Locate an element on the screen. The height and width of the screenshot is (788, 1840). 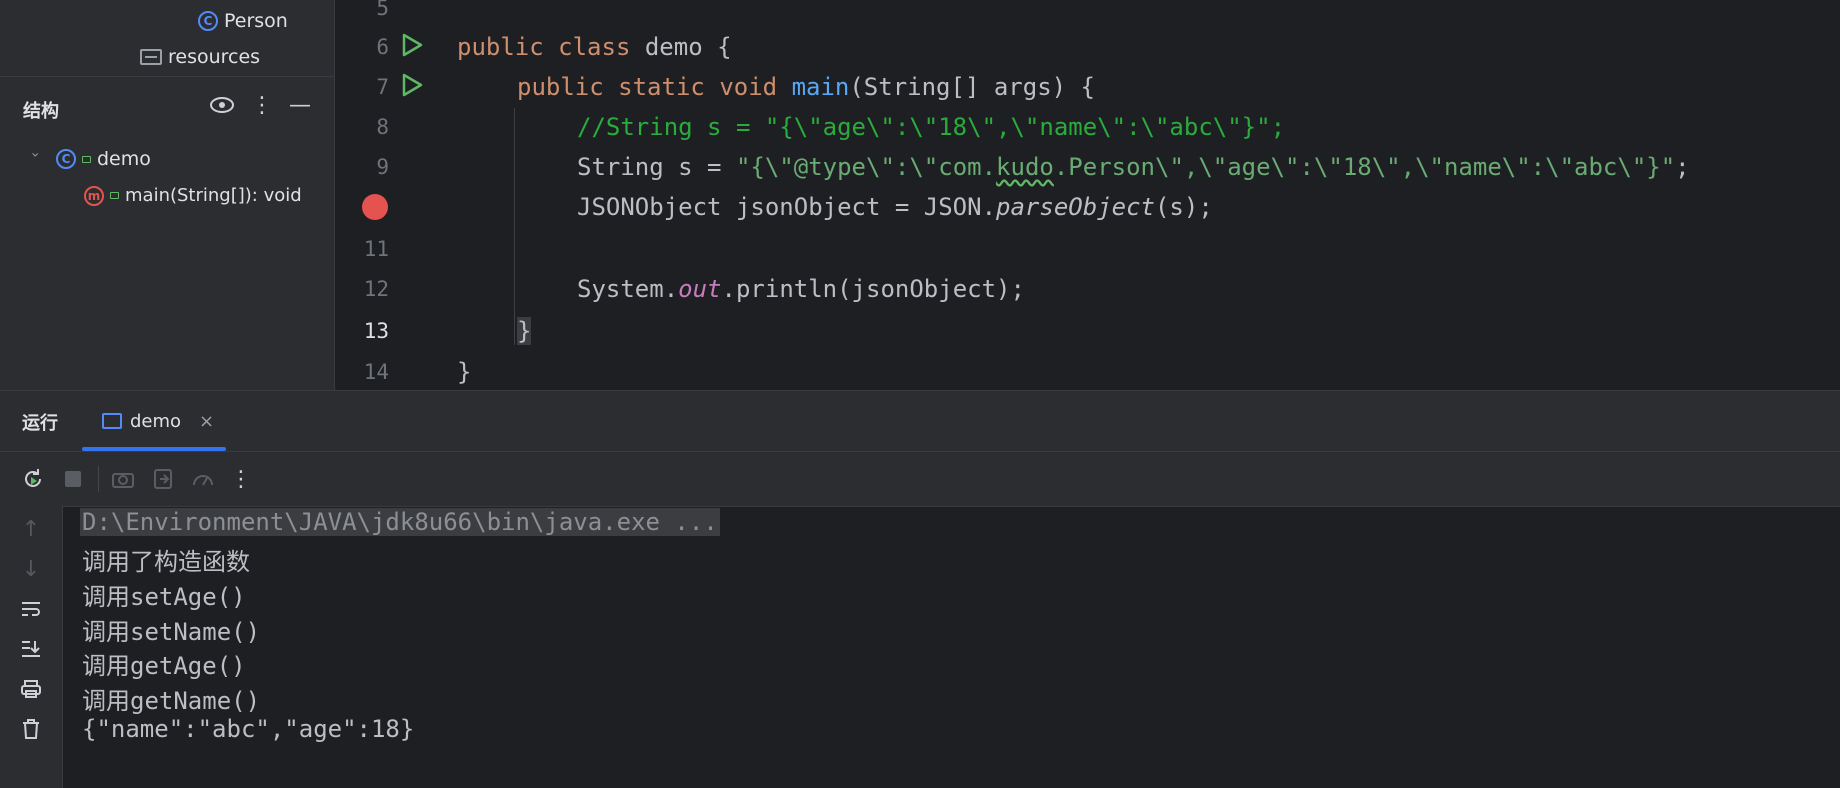
line-number: 9 is located at coordinates (382, 167).